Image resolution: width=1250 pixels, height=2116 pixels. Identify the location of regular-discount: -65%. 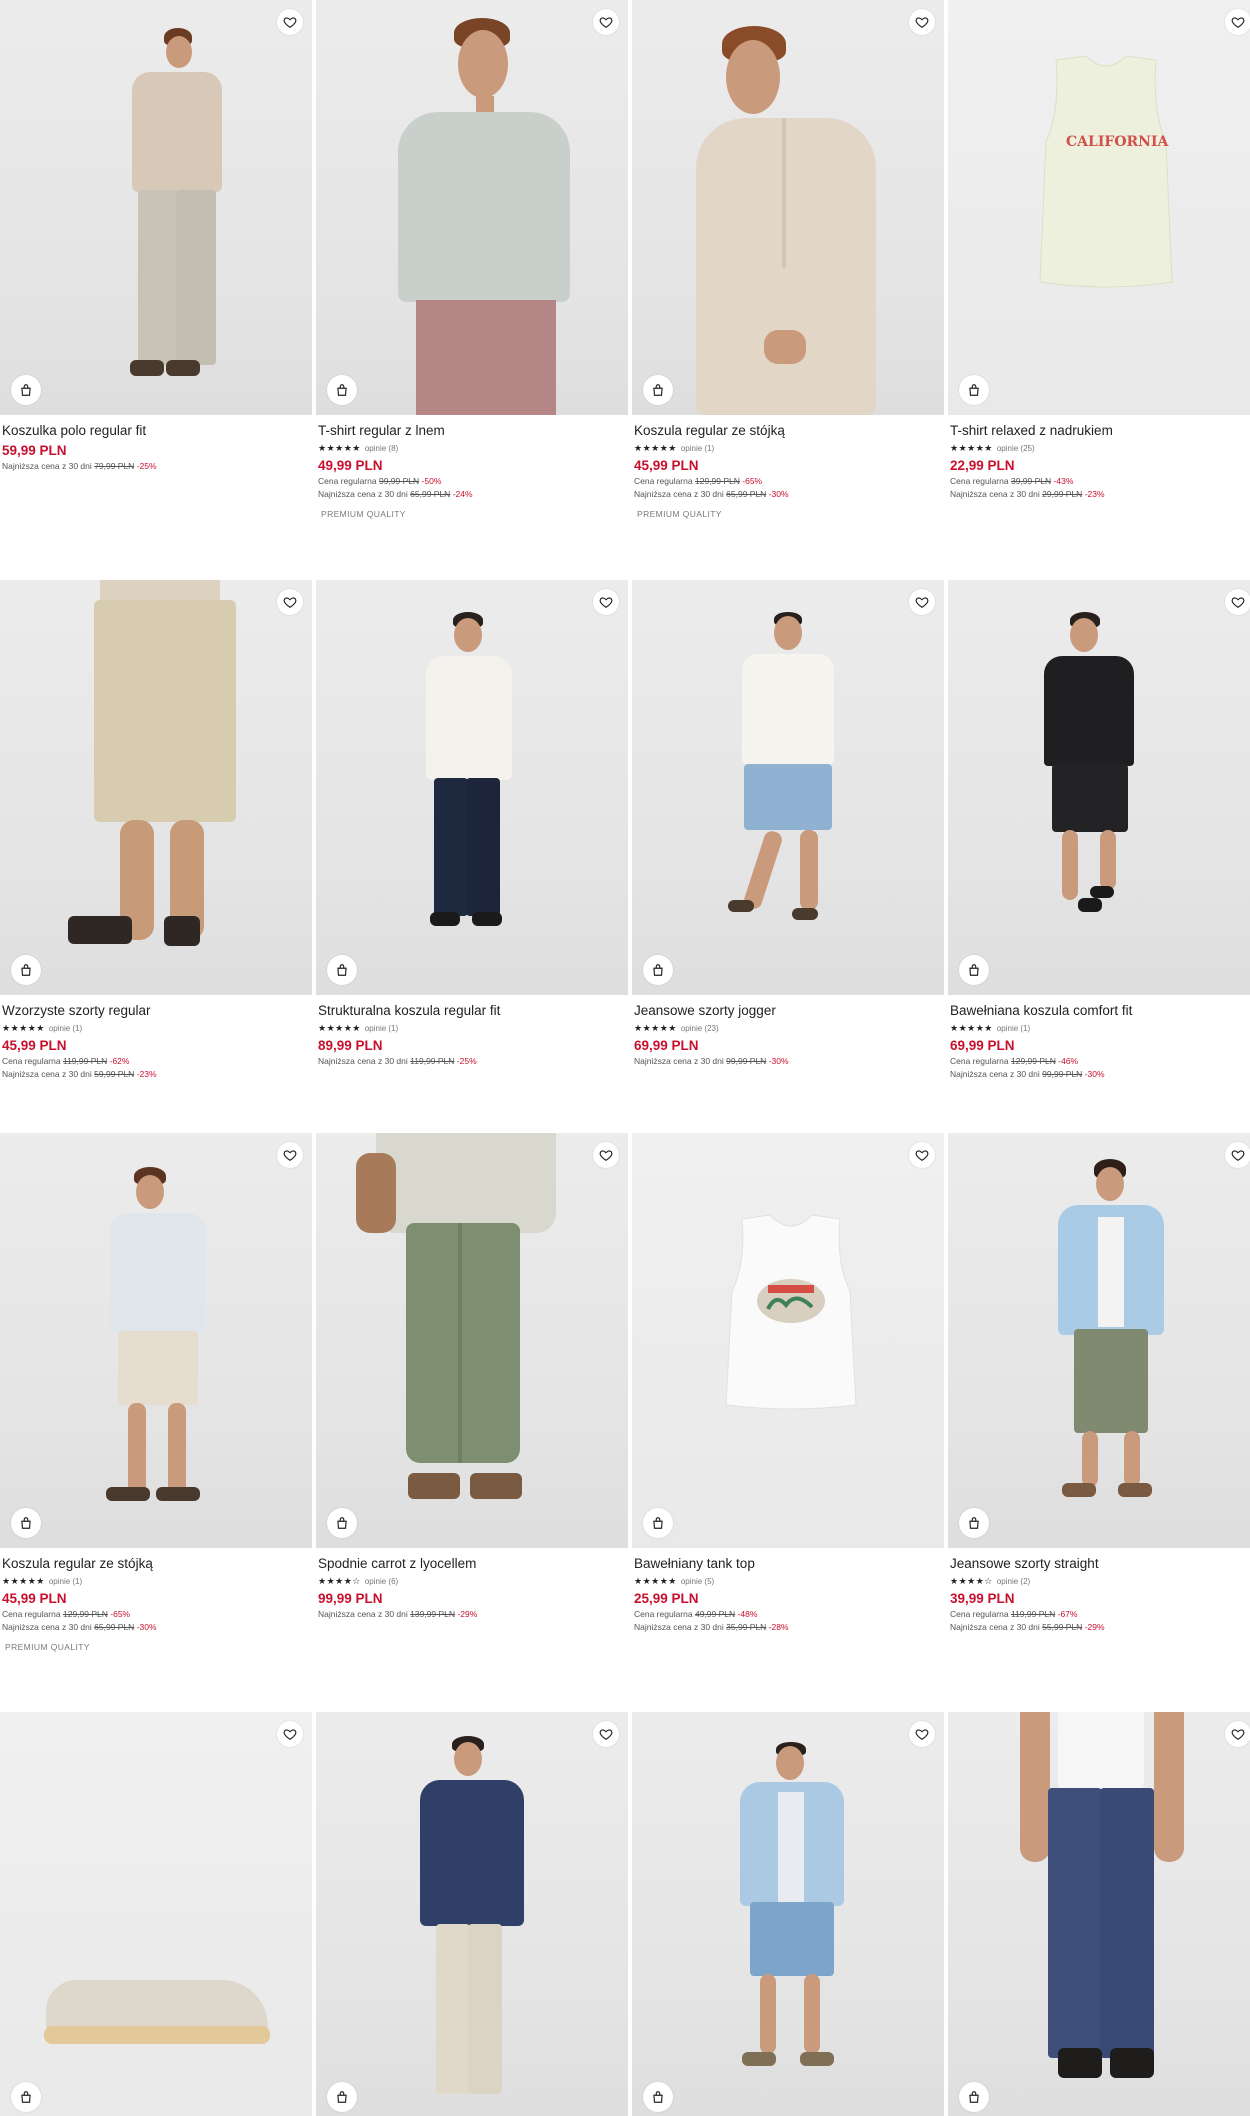
(120, 1614).